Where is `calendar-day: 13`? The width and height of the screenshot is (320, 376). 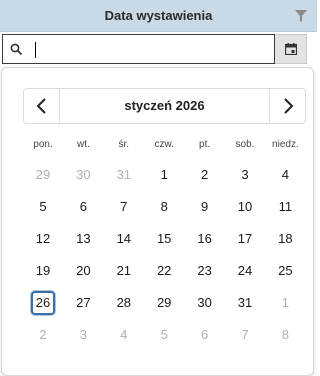 calendar-day: 13 is located at coordinates (83, 239).